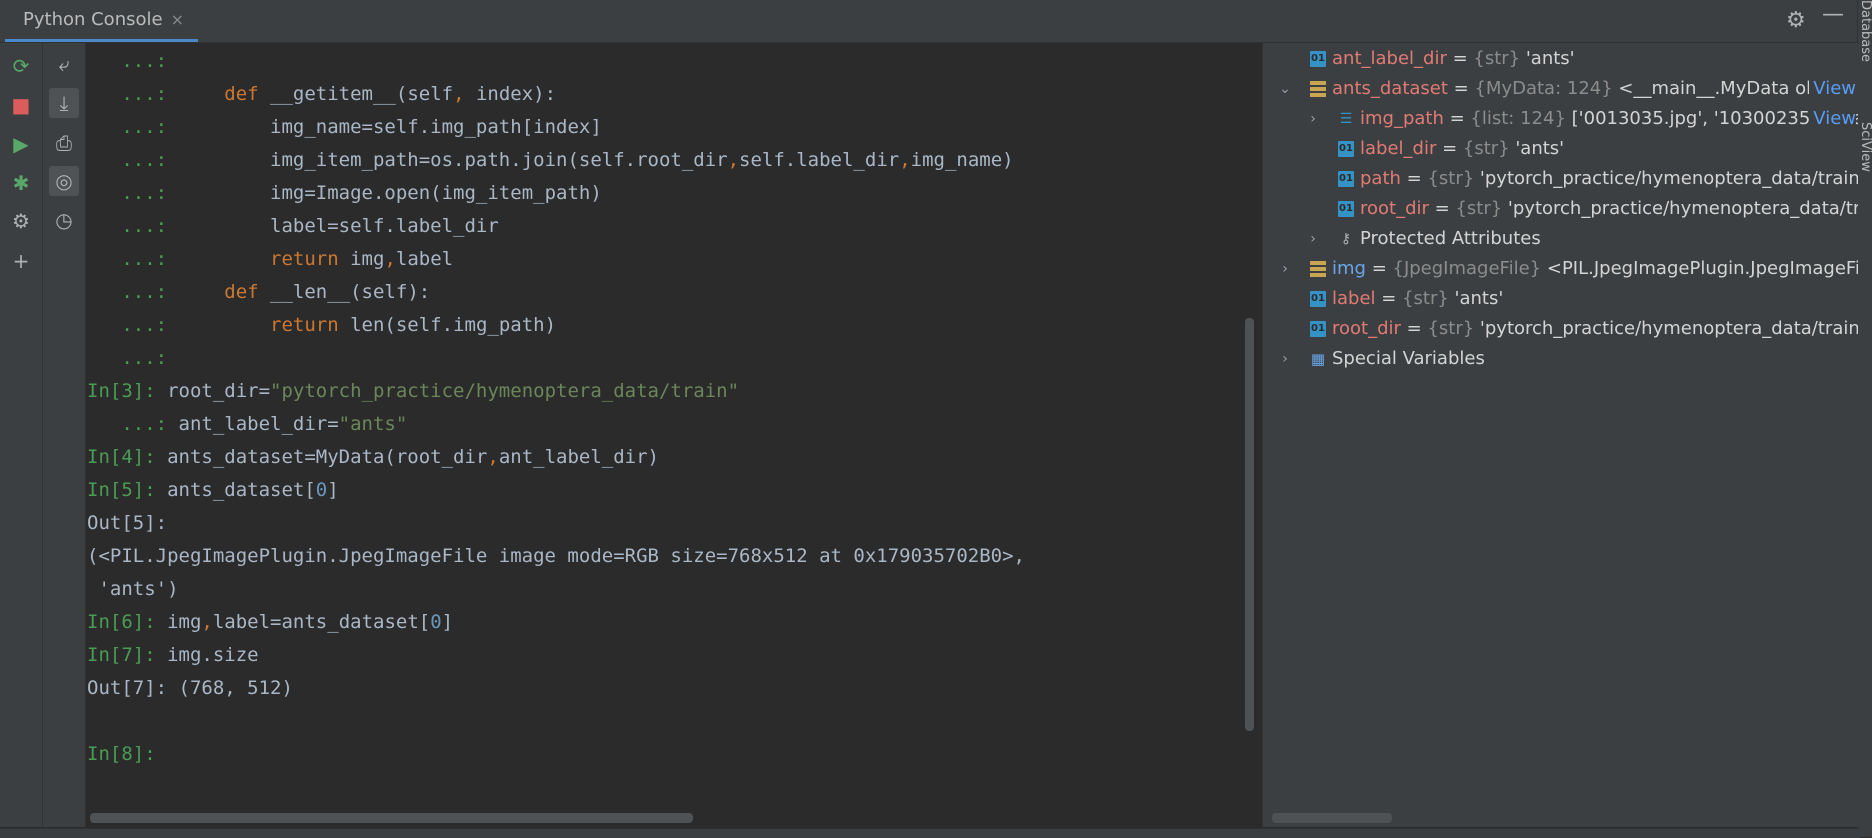 This screenshot has height=838, width=1872. I want to click on console-text: Out[7]: (768, 512), so click(190, 688).